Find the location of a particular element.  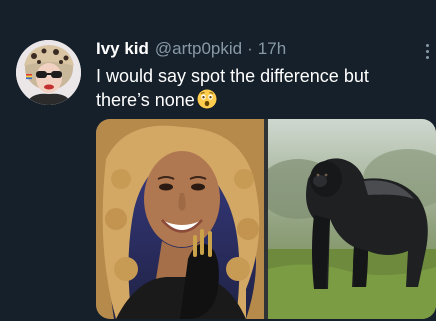

astonished-face-emoji is located at coordinates (207, 99).